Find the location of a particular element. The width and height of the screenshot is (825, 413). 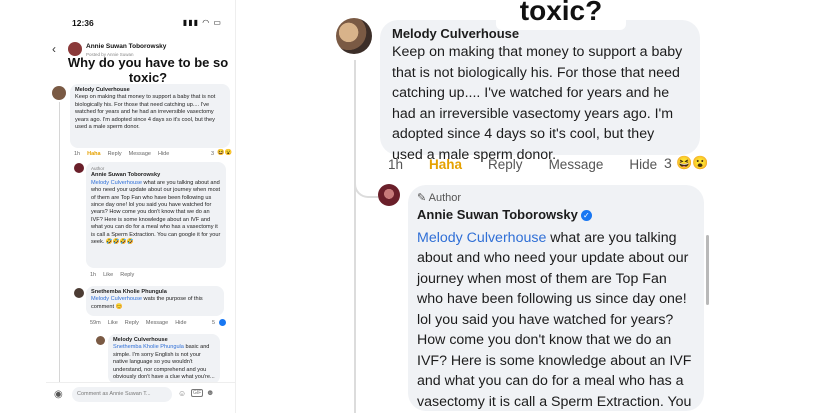

comment-actions: 1h Like Reply is located at coordinates (112, 275).